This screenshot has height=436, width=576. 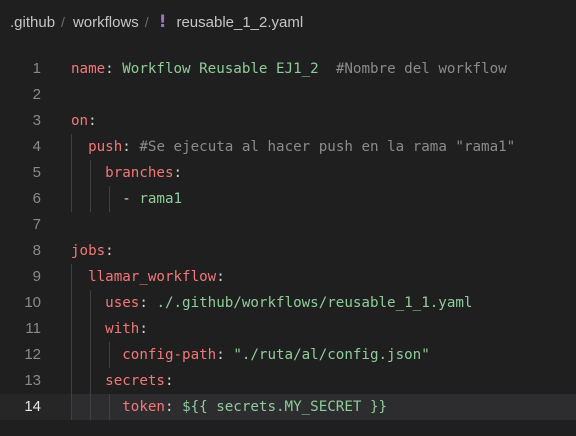 I want to click on yaml-key: secrets, so click(x=135, y=381).